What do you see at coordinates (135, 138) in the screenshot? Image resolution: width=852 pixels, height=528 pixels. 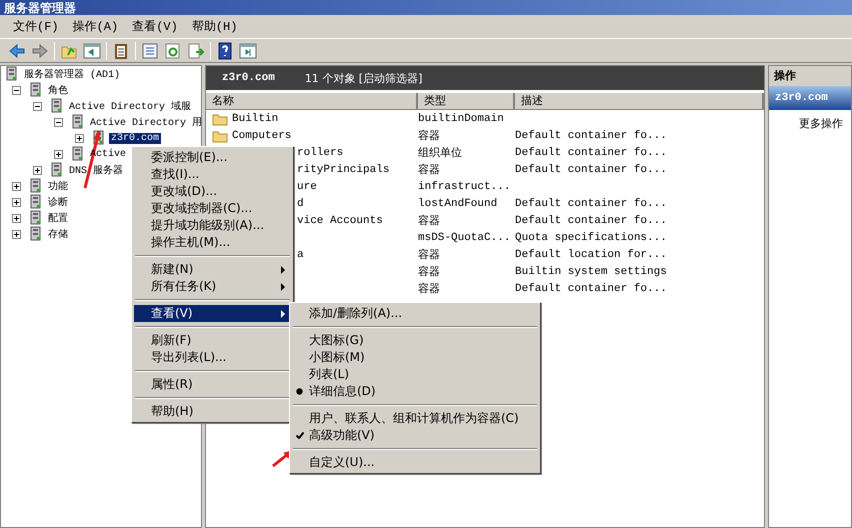 I see `tree-item: z3r0.com` at bounding box center [135, 138].